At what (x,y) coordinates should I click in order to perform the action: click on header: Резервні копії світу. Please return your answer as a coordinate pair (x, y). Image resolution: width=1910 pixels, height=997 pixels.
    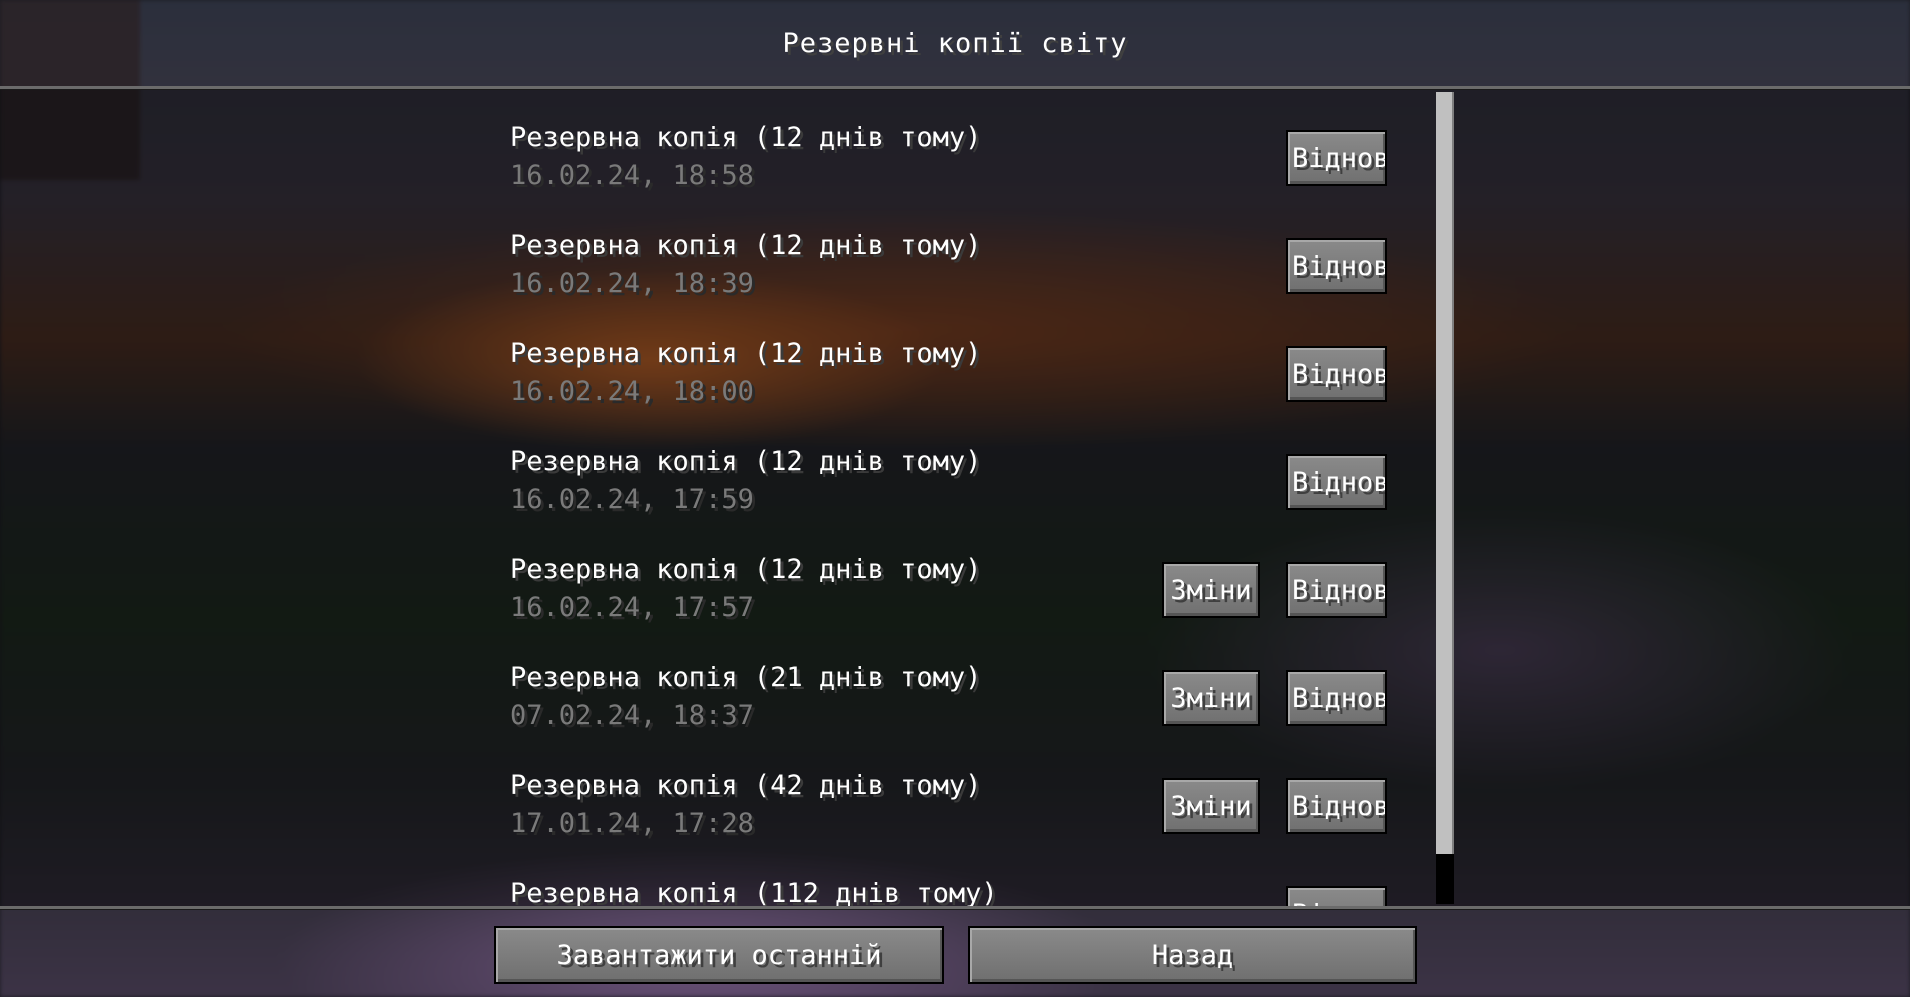
    Looking at the image, I should click on (955, 43).